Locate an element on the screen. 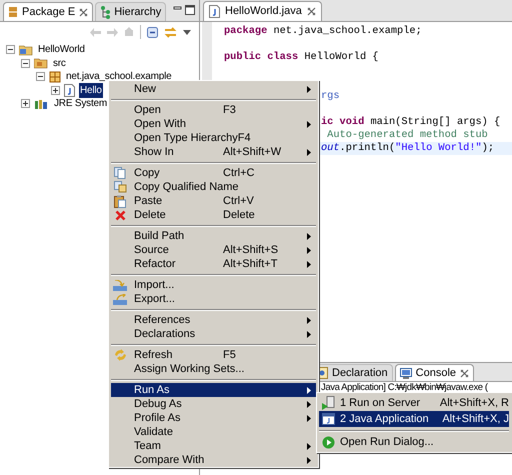  code-line: package net.java_school.example; is located at coordinates (323, 31).